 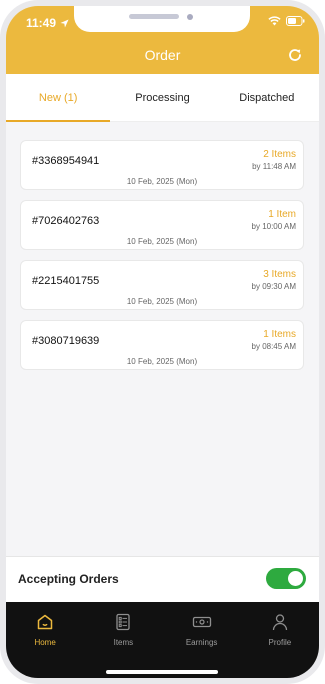 I want to click on nav-profile-label: Profile, so click(x=280, y=642).